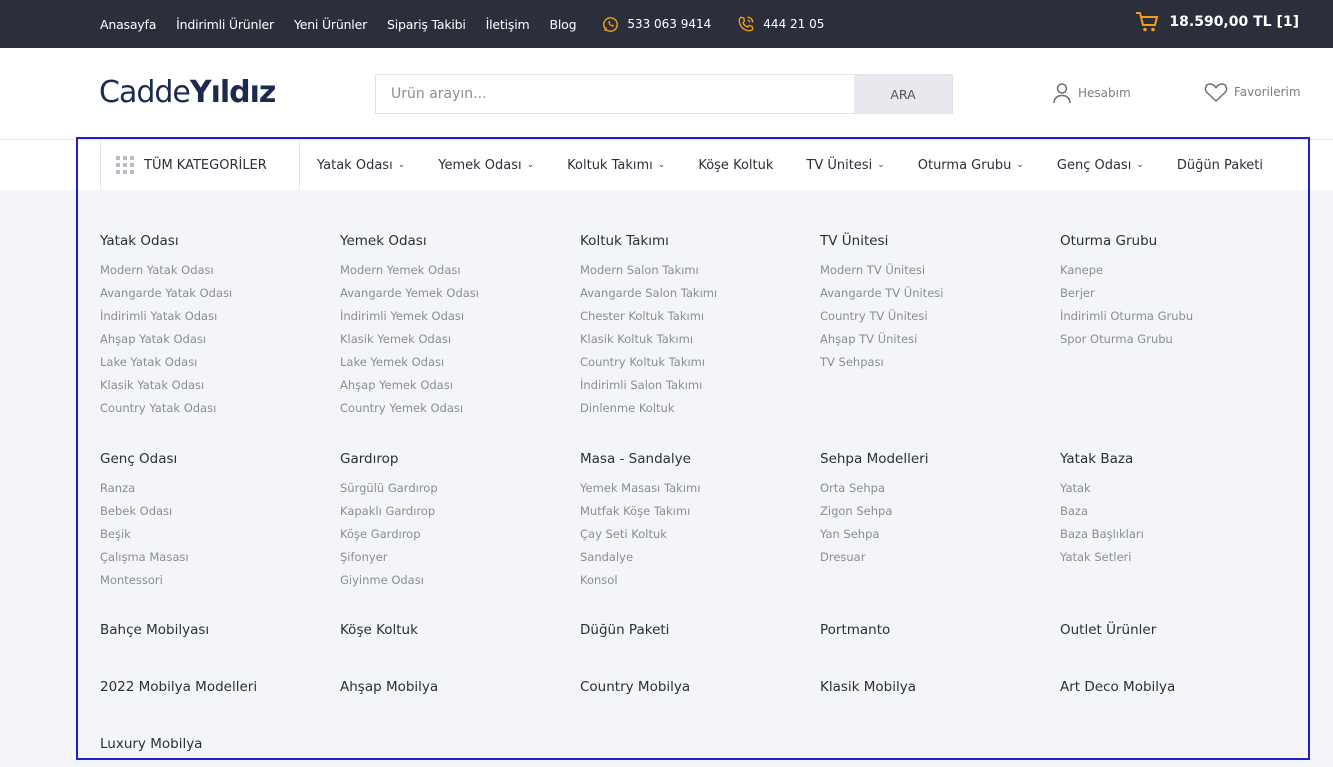 This screenshot has width=1333, height=767. I want to click on menu-subitem: Chester Koltuk Takımı, so click(695, 316).